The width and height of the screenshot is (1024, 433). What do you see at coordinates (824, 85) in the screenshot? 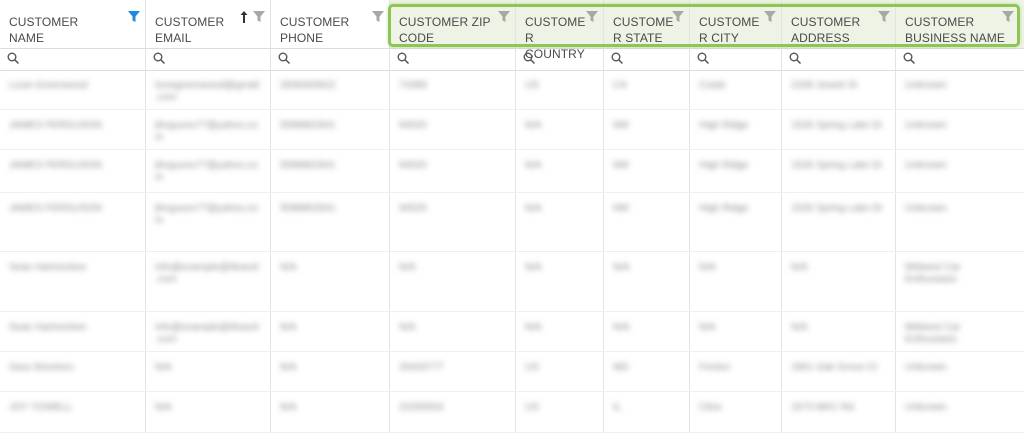
I see `cell-value: 2208 Jewett St` at bounding box center [824, 85].